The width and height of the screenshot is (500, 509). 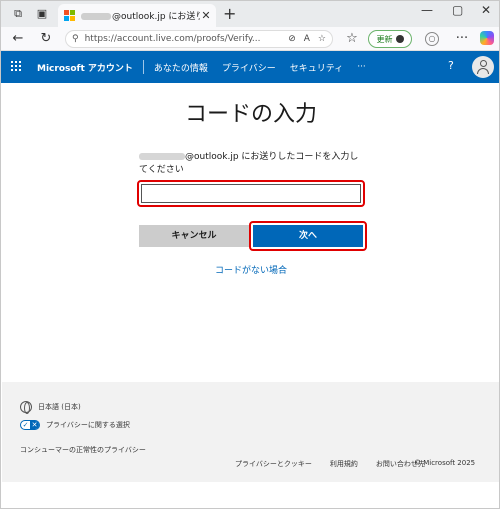 What do you see at coordinates (292, 39) in the screenshot?
I see `tracking-icon: ⊘` at bounding box center [292, 39].